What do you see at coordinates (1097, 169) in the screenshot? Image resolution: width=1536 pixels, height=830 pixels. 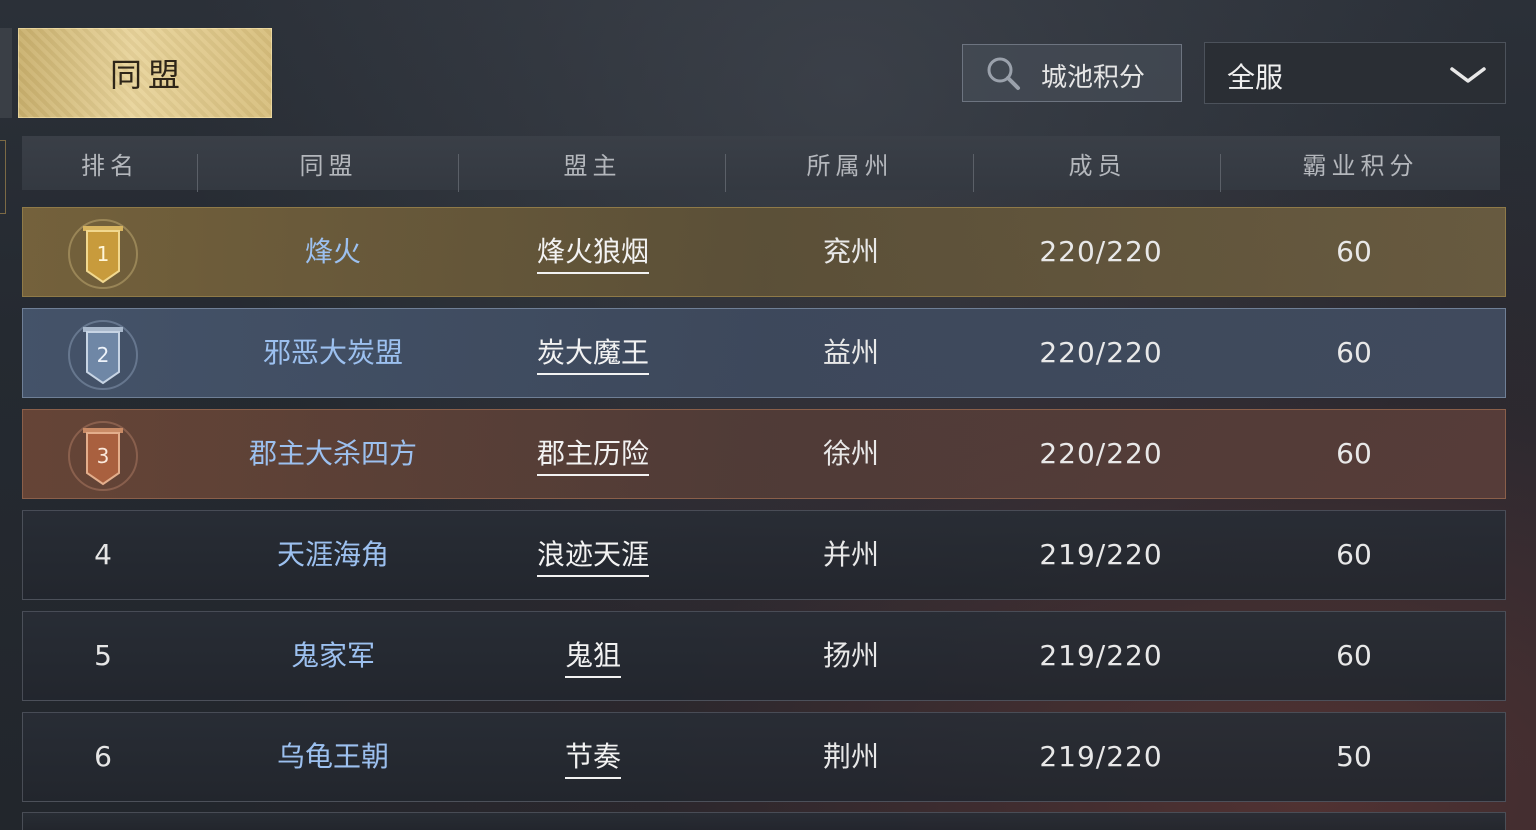 I see `column-header-members: 成员` at bounding box center [1097, 169].